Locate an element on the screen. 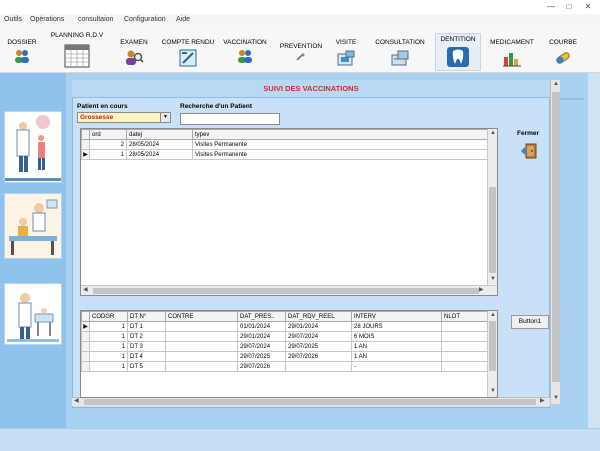 The width and height of the screenshot is (600, 451). column-header-dat-rdv-reel: DAT_RDV_REEL is located at coordinates (318, 316).